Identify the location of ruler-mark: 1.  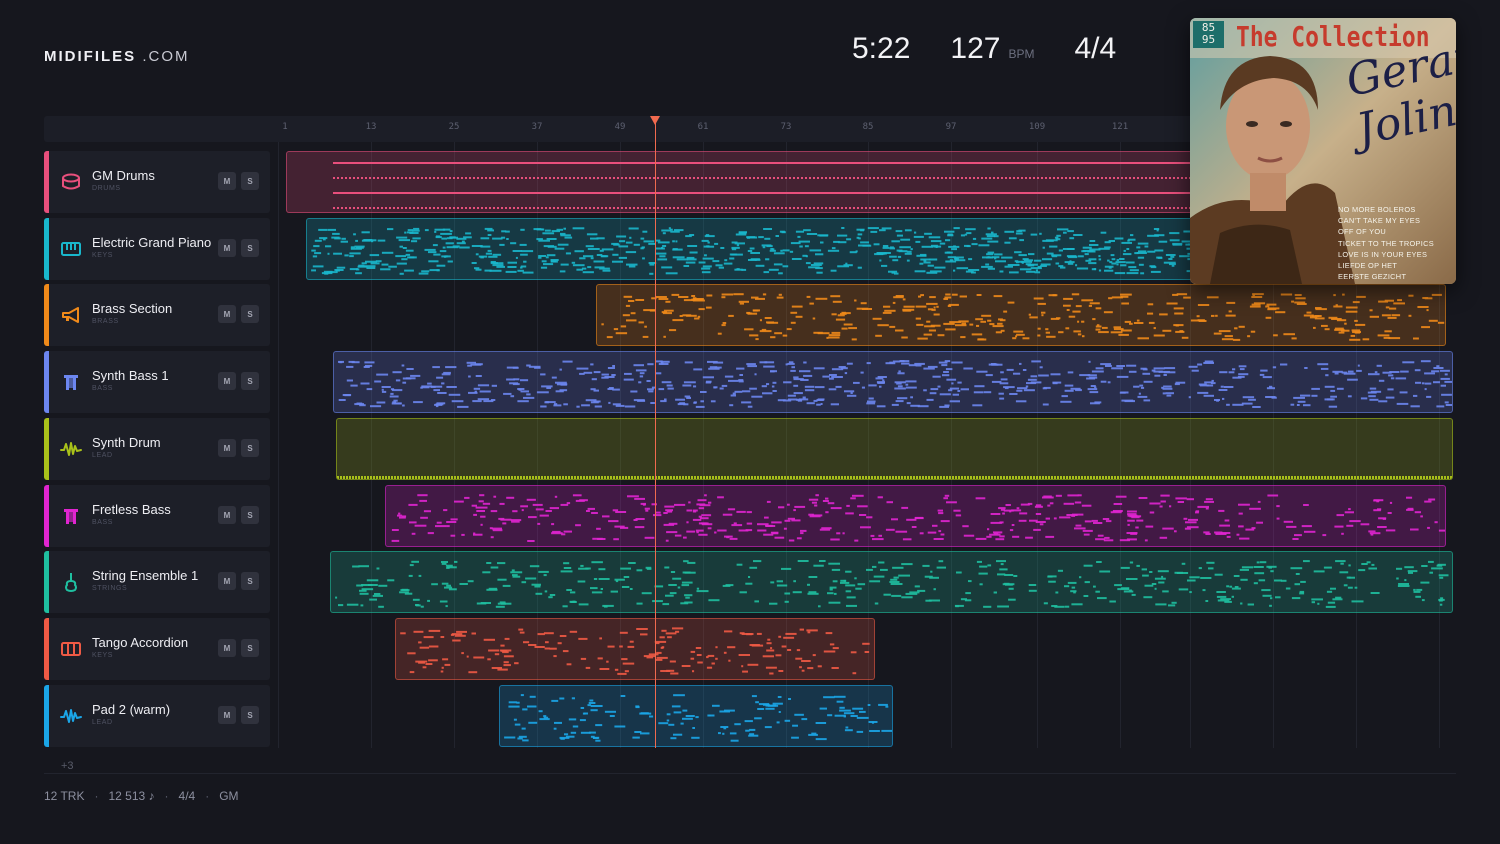
(285, 127).